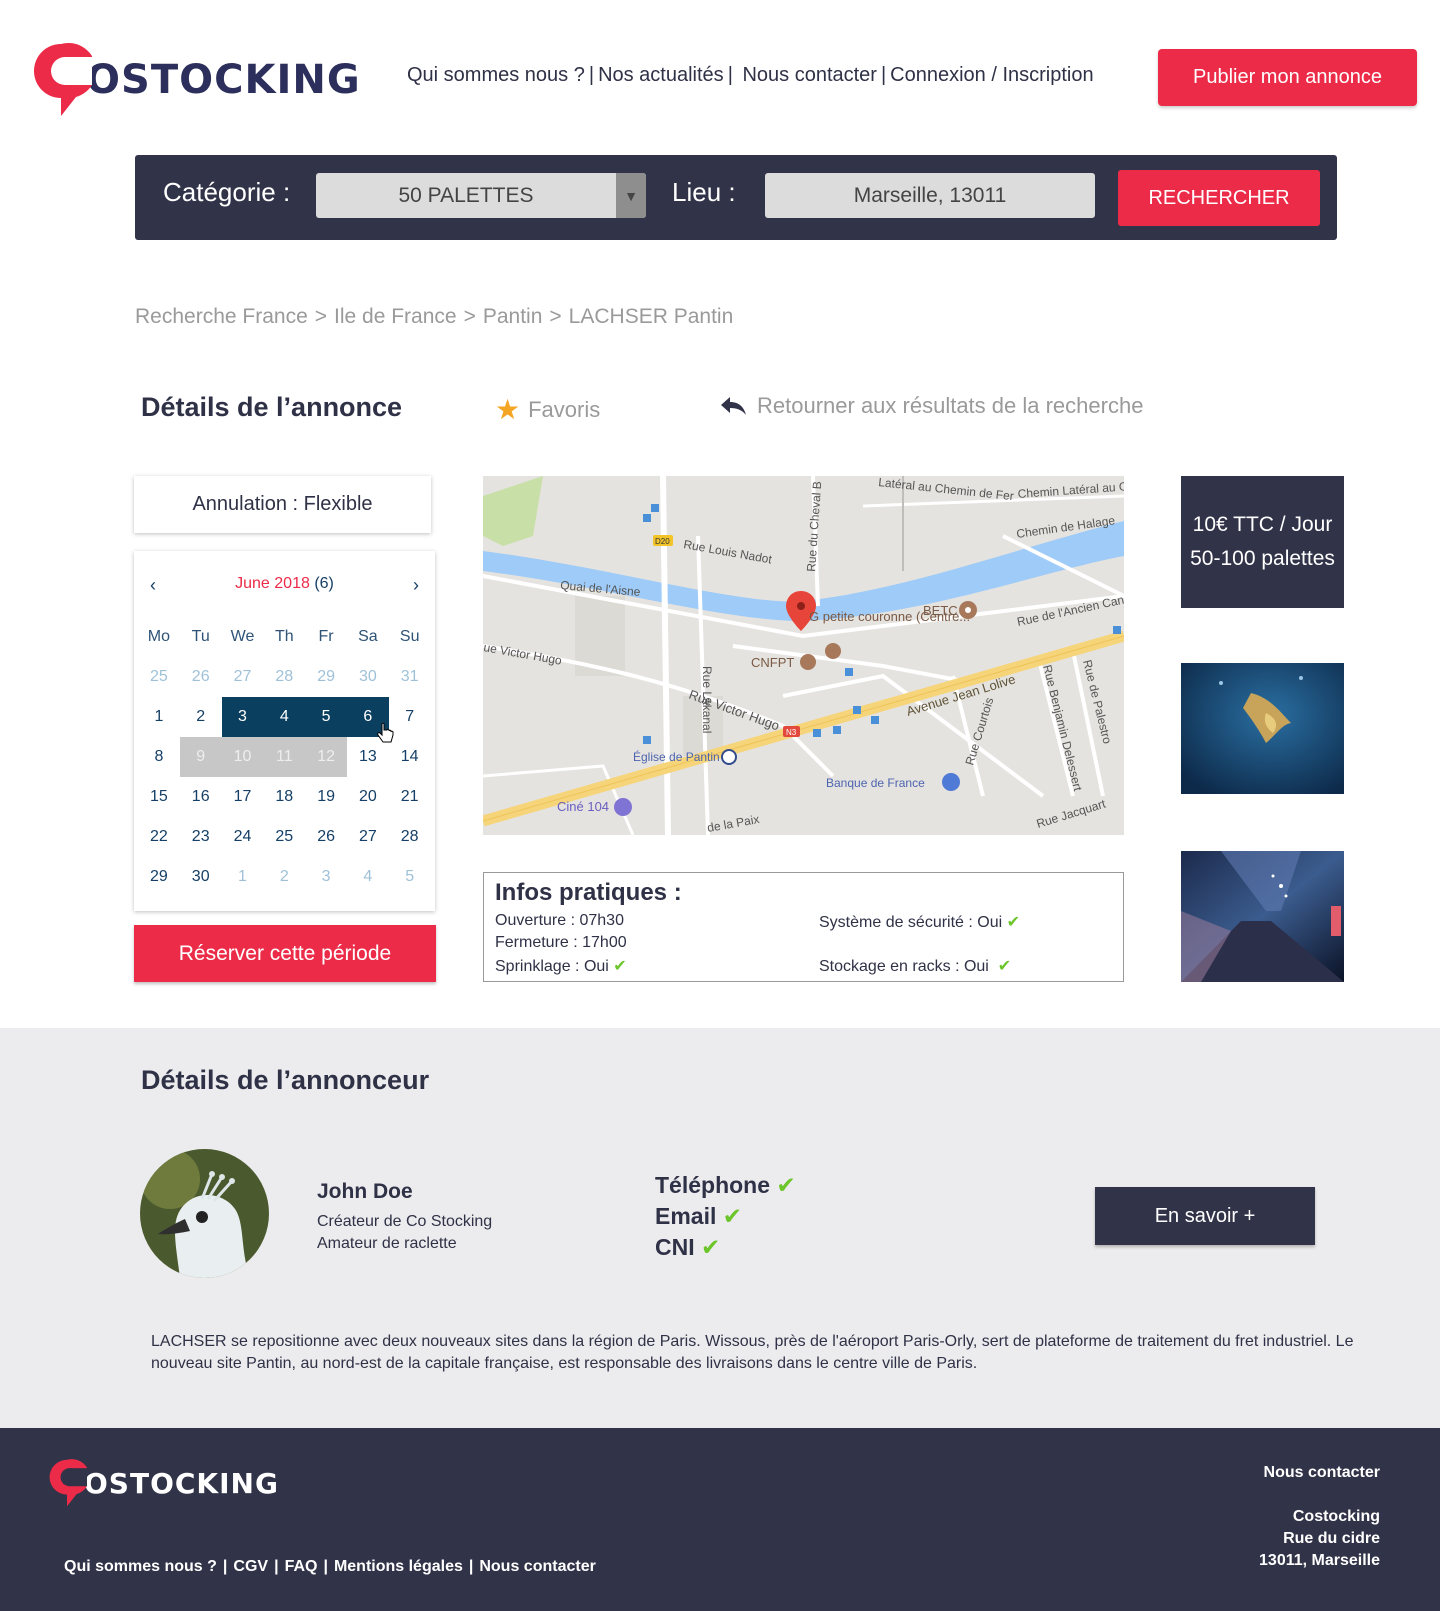 The image size is (1440, 1611). Describe the element at coordinates (326, 797) in the screenshot. I see `calendar-day: 19` at that location.